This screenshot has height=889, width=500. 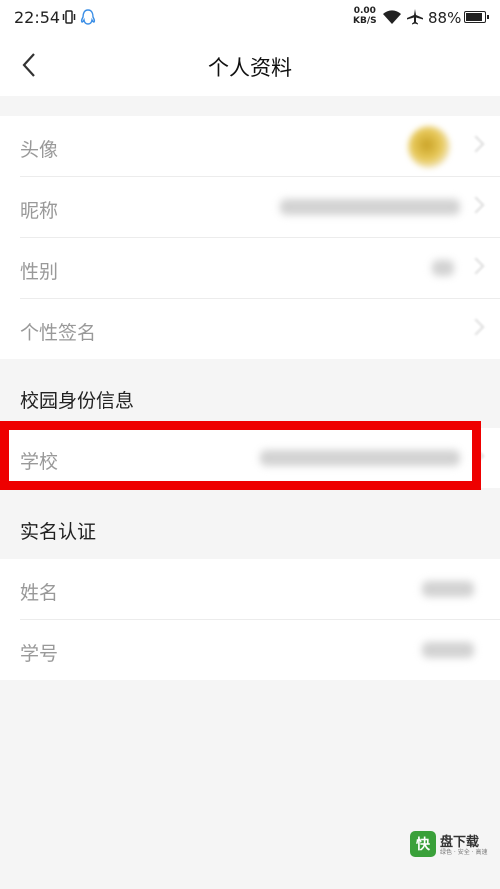 What do you see at coordinates (58, 333) in the screenshot?
I see `signature-label: 个性签名` at bounding box center [58, 333].